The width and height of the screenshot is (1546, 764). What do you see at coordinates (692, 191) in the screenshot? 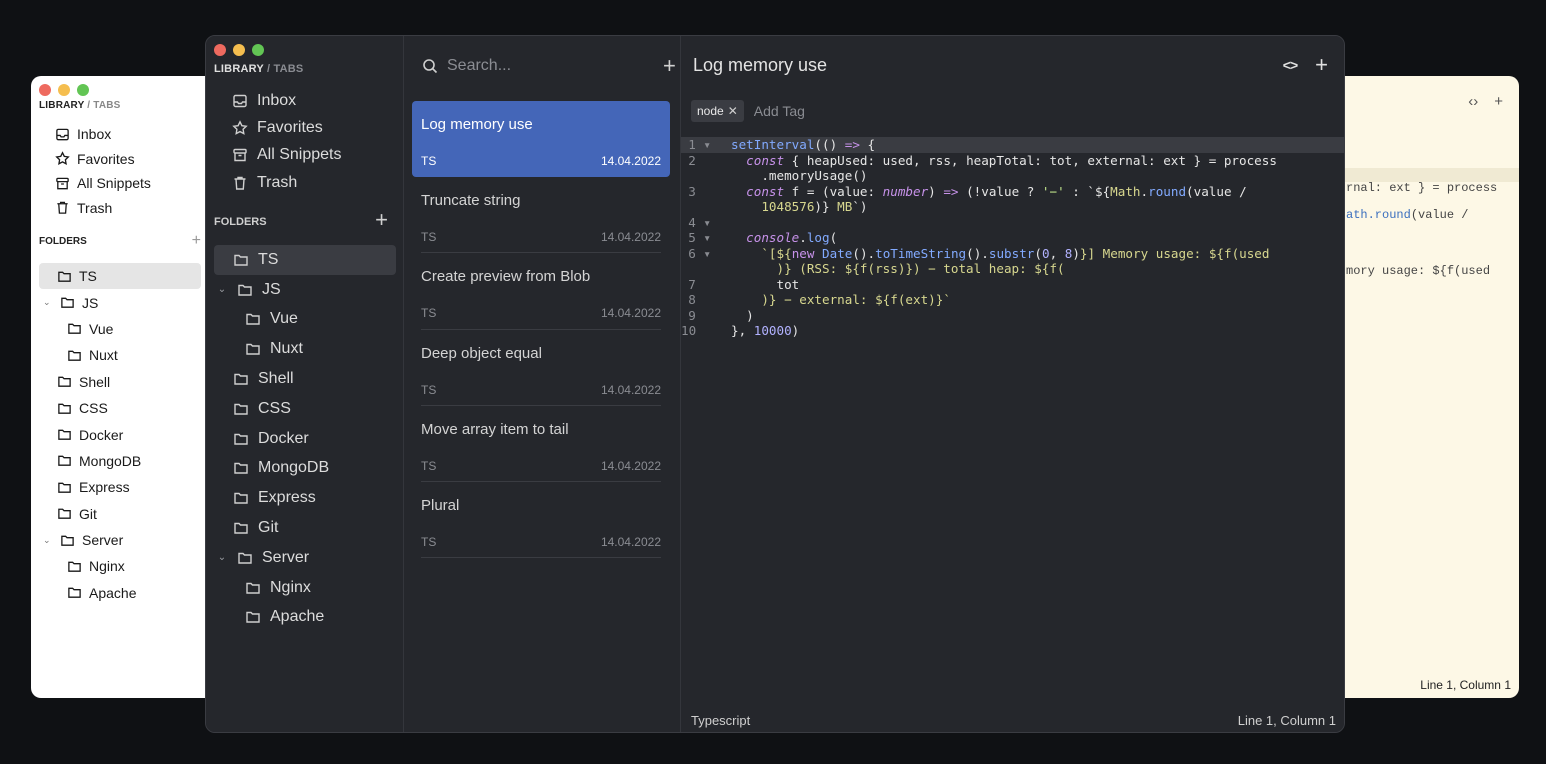
I see `line-number: 3` at bounding box center [692, 191].